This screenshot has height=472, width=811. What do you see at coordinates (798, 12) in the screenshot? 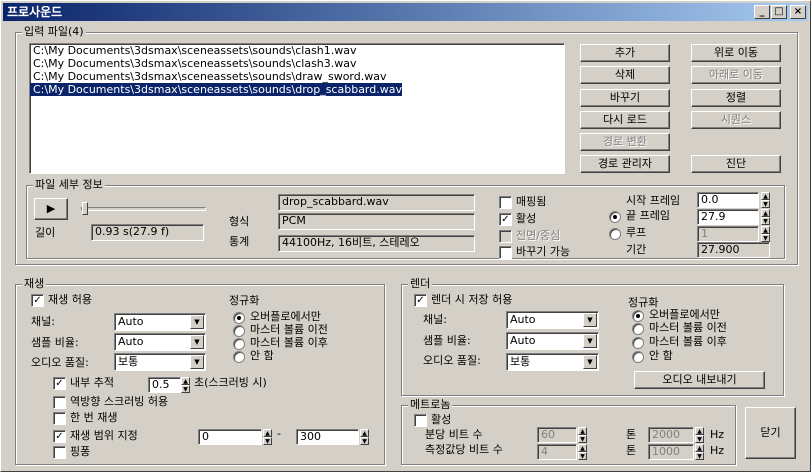
I see `close-window-button: ×` at bounding box center [798, 12].